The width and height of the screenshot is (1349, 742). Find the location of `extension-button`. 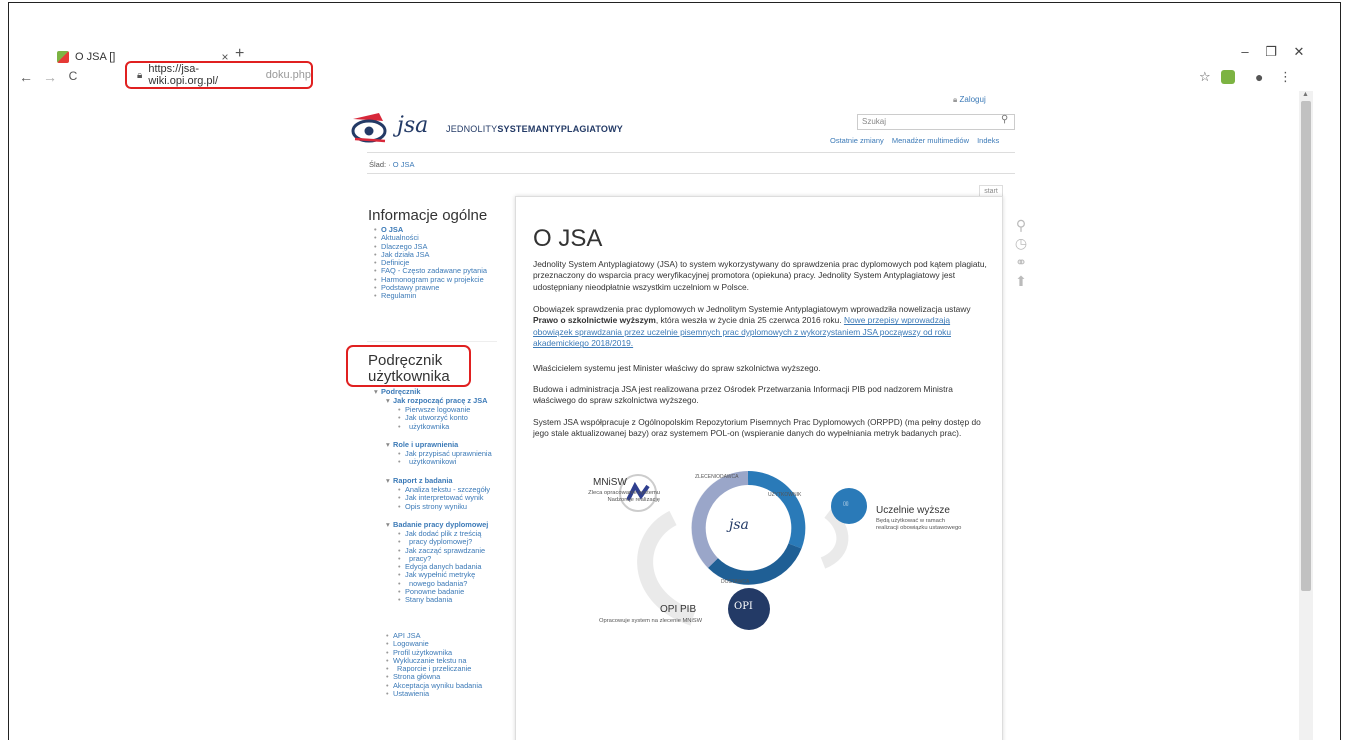

extension-button is located at coordinates (1228, 78).